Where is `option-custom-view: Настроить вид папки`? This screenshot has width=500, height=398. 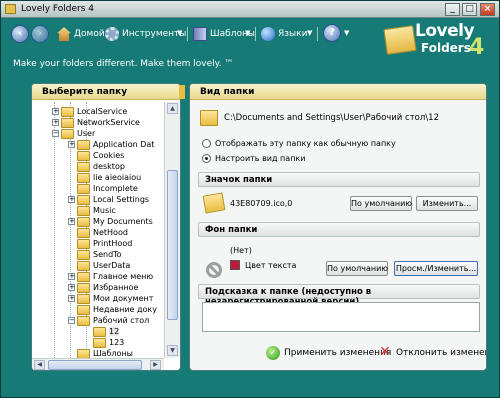
option-custom-view: Настроить вид папки is located at coordinates (253, 158).